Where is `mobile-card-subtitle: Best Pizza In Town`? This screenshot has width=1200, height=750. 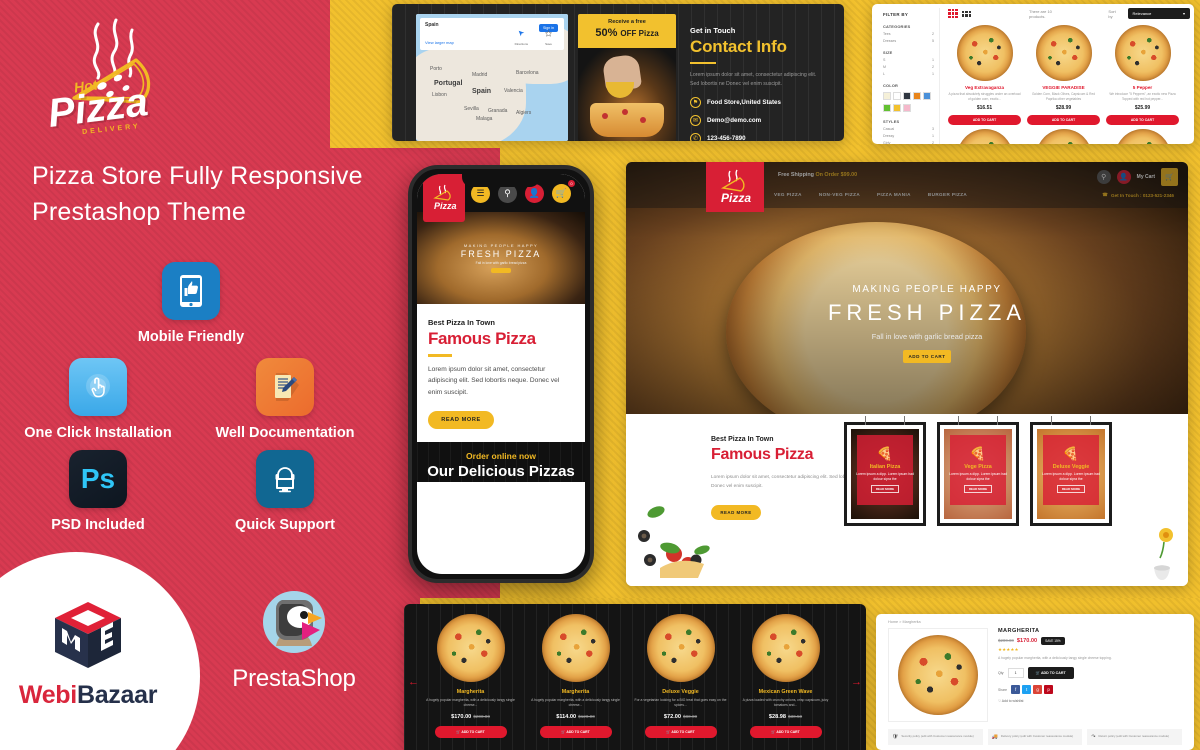 mobile-card-subtitle: Best Pizza In Town is located at coordinates (461, 322).